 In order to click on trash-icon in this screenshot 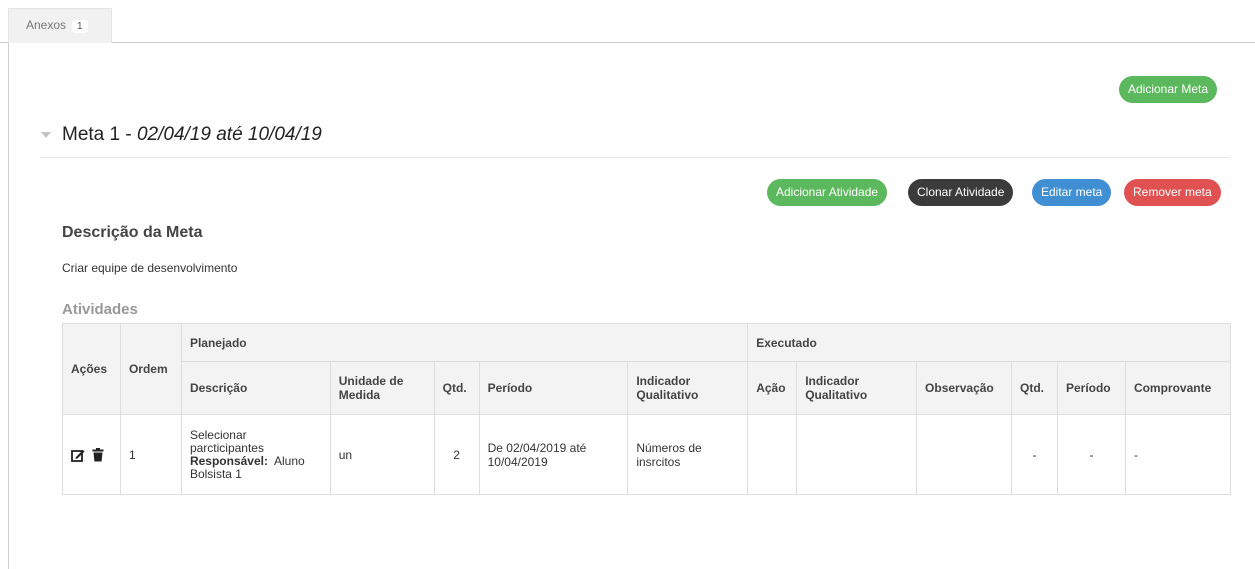, I will do `click(98, 454)`.